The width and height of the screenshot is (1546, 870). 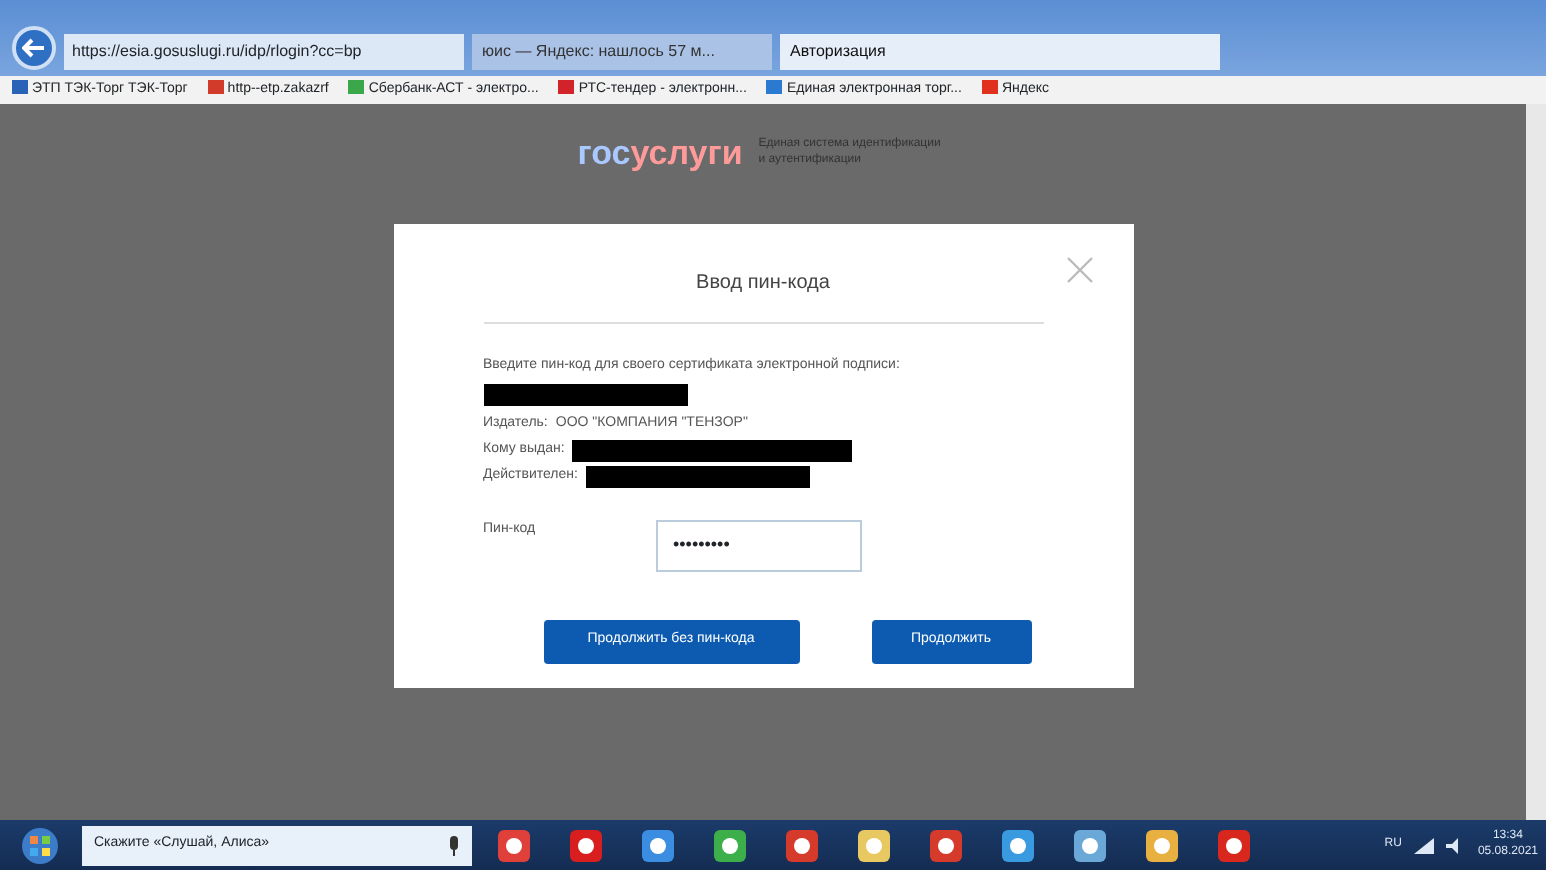 What do you see at coordinates (660, 154) in the screenshot?
I see `logo-text: госуслуги` at bounding box center [660, 154].